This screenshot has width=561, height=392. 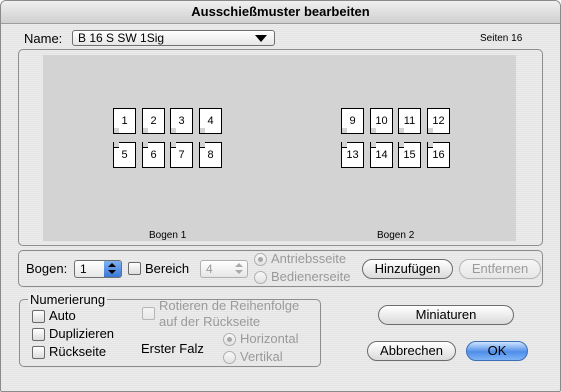 What do you see at coordinates (309, 258) in the screenshot?
I see `antriebsseite-label: Antriebsseite` at bounding box center [309, 258].